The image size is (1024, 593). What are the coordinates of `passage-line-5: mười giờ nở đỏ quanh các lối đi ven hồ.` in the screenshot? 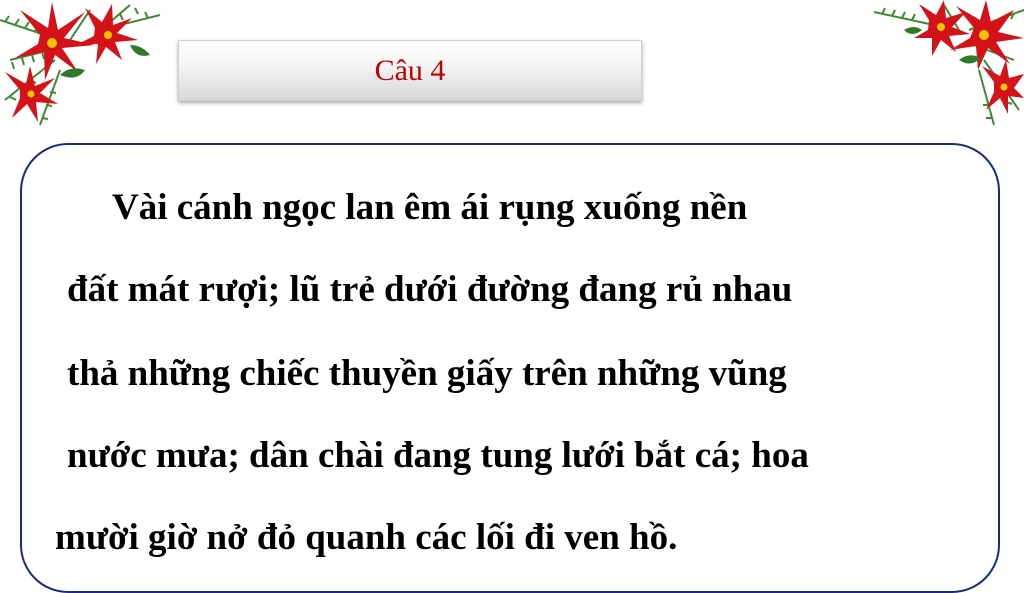 It's located at (366, 537).